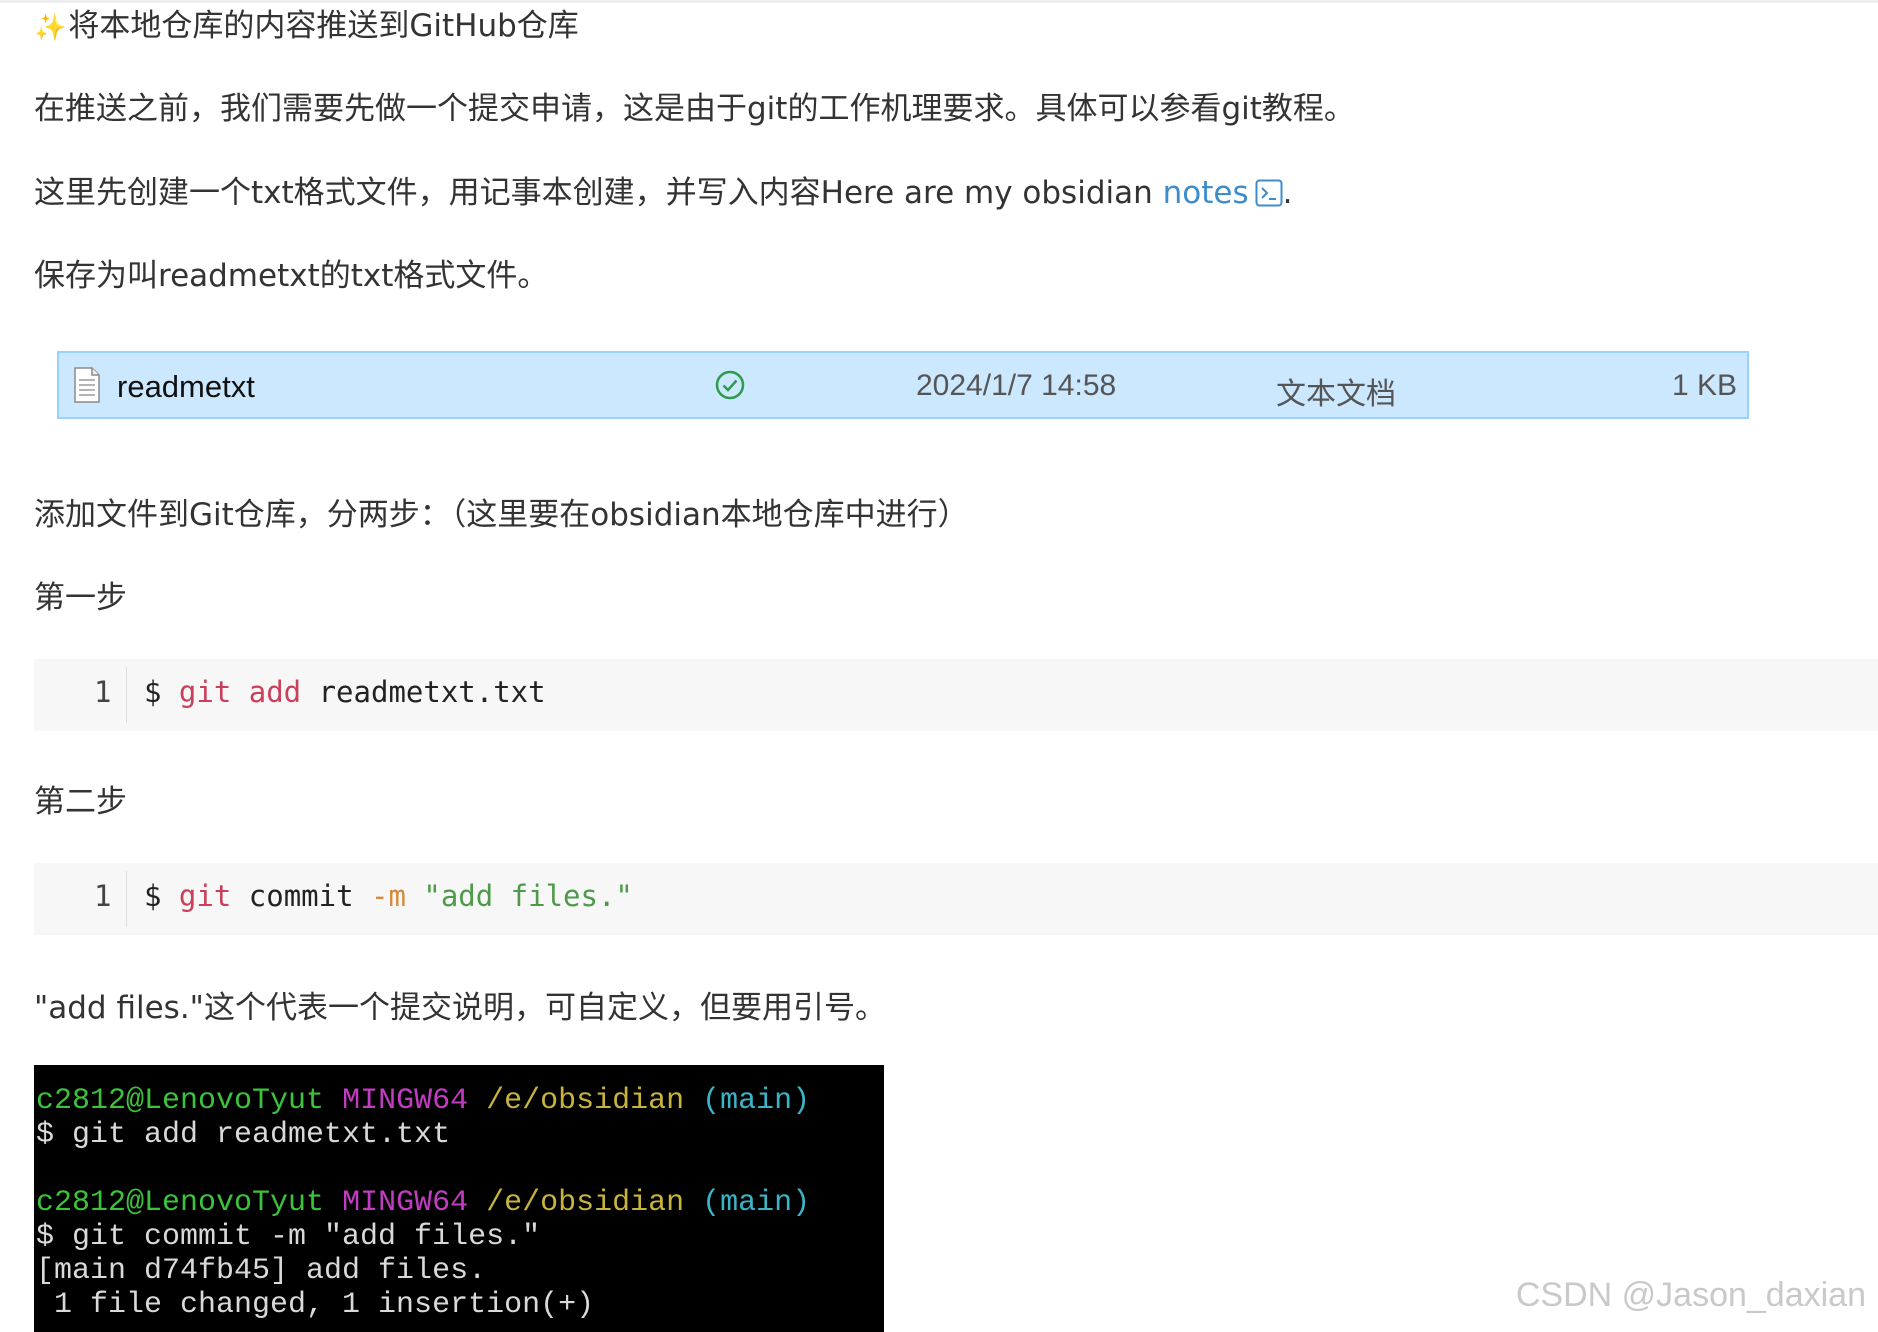 The image size is (1878, 1332). I want to click on top-divider, so click(939, 1).